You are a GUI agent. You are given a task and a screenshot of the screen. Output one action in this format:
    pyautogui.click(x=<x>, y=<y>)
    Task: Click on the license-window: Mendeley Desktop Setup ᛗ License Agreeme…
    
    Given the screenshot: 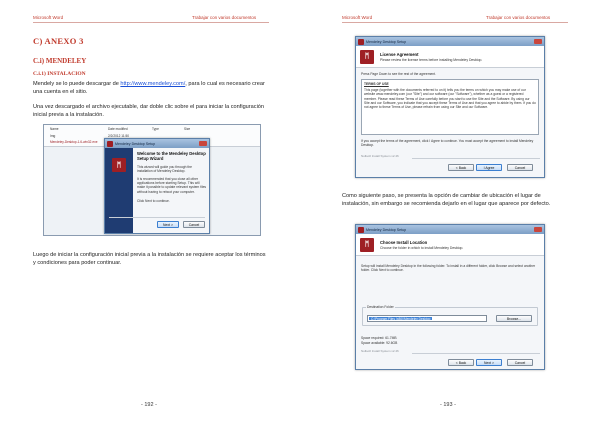 What is the action you would take?
    pyautogui.click(x=450, y=107)
    